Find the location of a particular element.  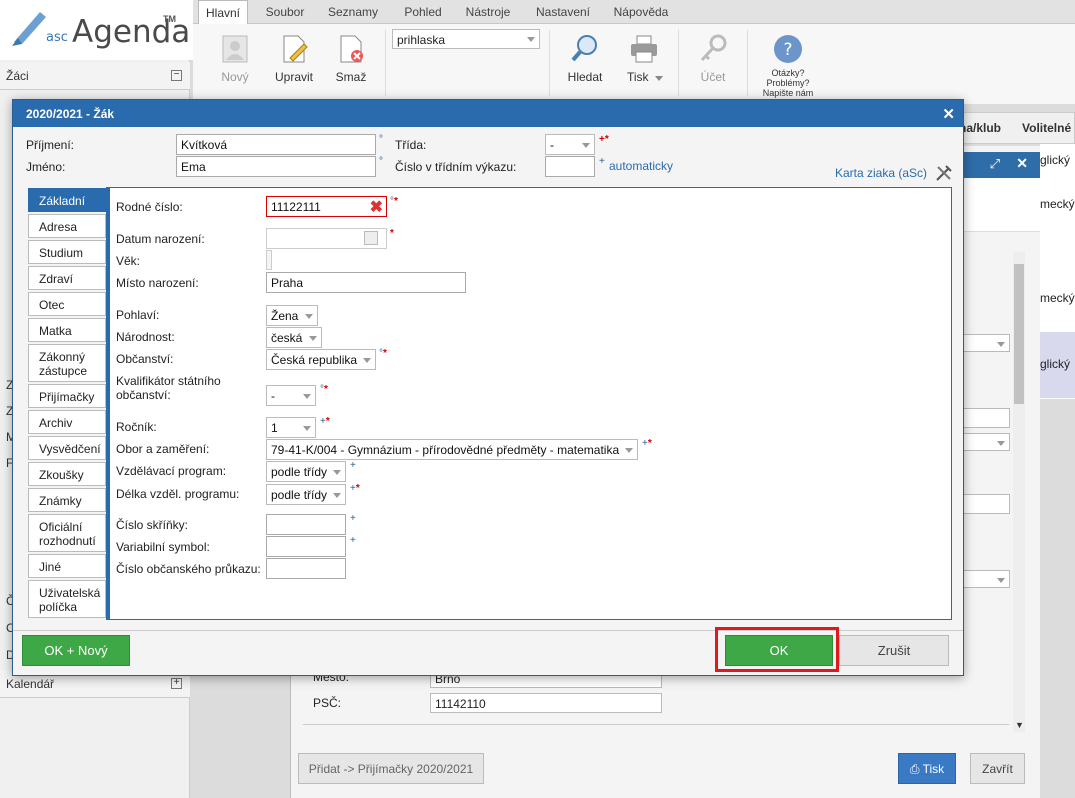

tab-zkousky: Zkoušky is located at coordinates (67, 474).